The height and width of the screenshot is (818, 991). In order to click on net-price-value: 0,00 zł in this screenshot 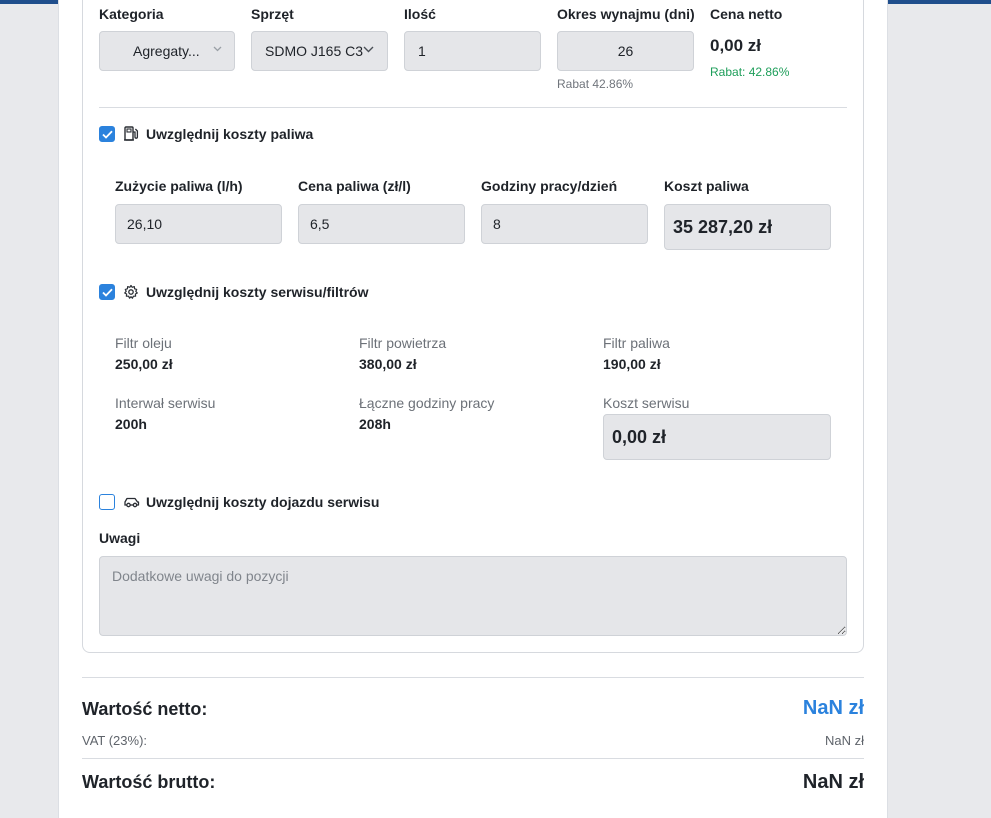, I will do `click(736, 45)`.